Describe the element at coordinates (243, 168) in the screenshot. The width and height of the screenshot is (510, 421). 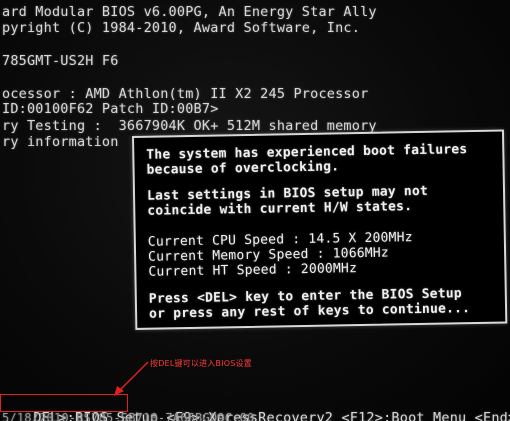
I see `warning-line-2: because of overclocking.` at that location.